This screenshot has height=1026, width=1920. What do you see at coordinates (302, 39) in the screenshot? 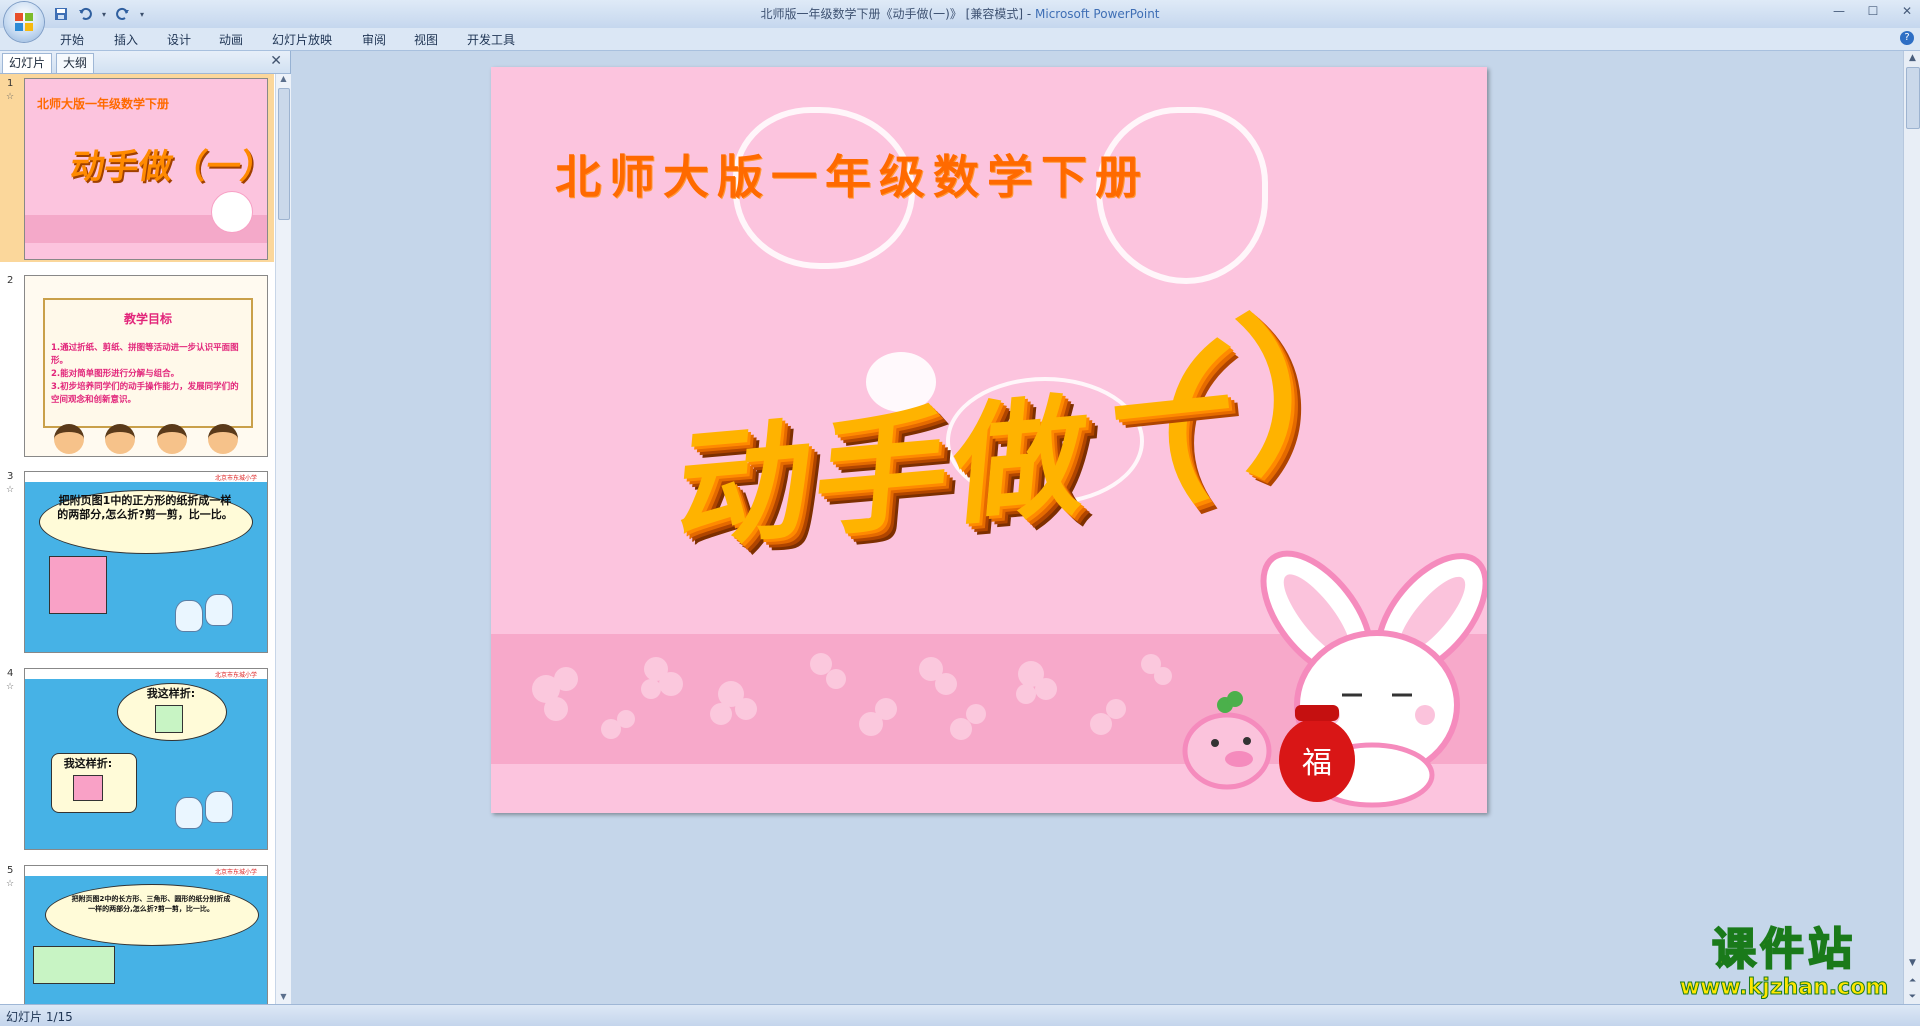
I see `tab-slideshow: 幻灯片放映` at bounding box center [302, 39].